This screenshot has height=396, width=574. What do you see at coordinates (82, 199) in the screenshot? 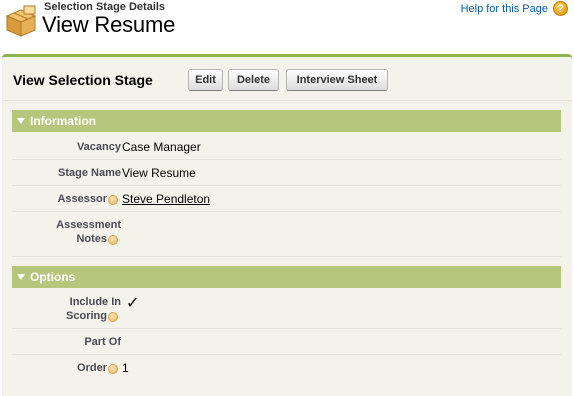
I see `field-label: Assessor` at bounding box center [82, 199].